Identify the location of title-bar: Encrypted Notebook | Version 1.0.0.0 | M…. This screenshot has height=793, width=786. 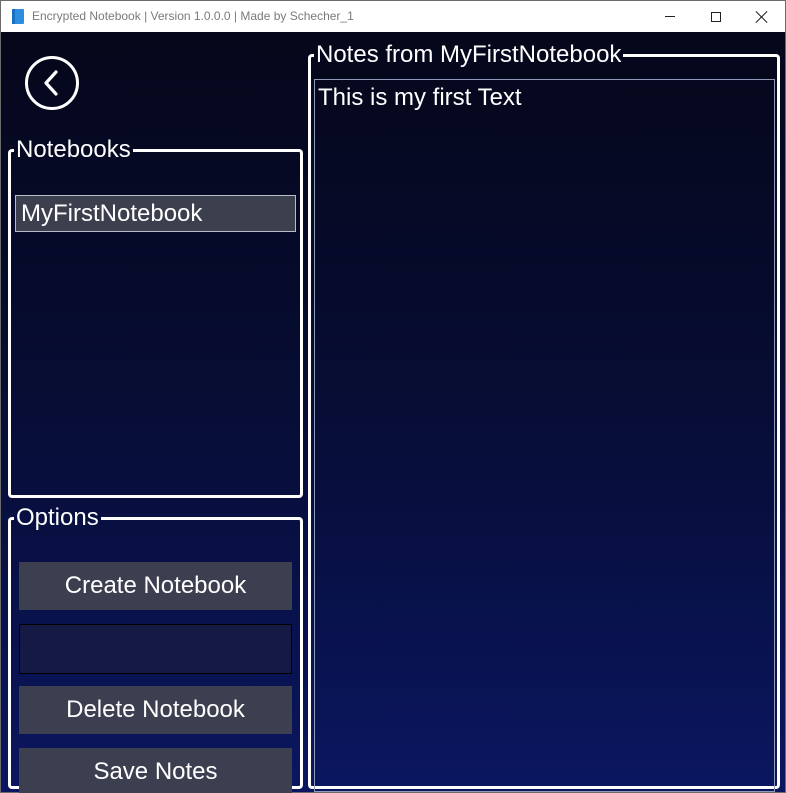
(393, 16).